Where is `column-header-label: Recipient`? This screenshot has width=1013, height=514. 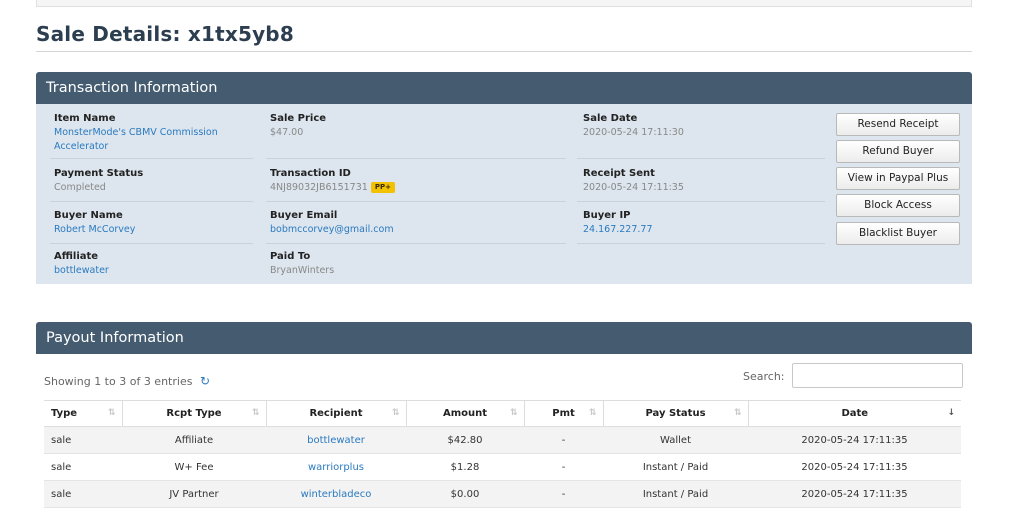
column-header-label: Recipient is located at coordinates (336, 413).